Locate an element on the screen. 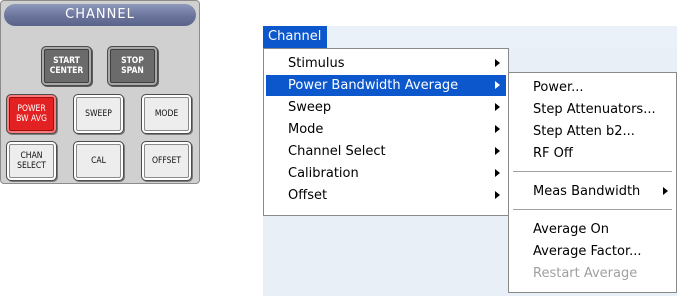 Image resolution: width=677 pixels, height=296 pixels. cal-key-label: CAL is located at coordinates (98, 161).